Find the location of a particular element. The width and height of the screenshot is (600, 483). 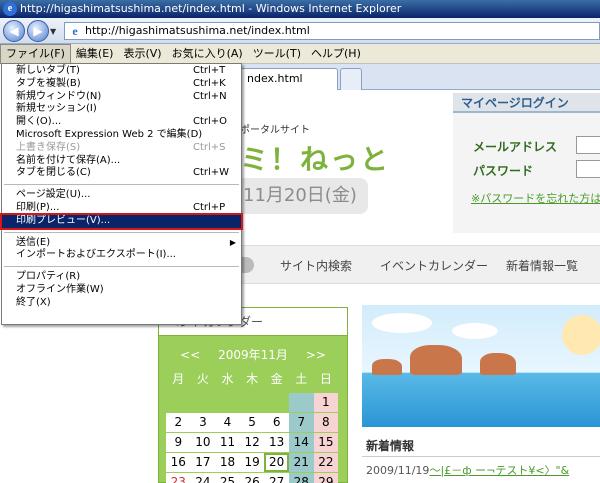

calendar-day: 10 is located at coordinates (203, 442).